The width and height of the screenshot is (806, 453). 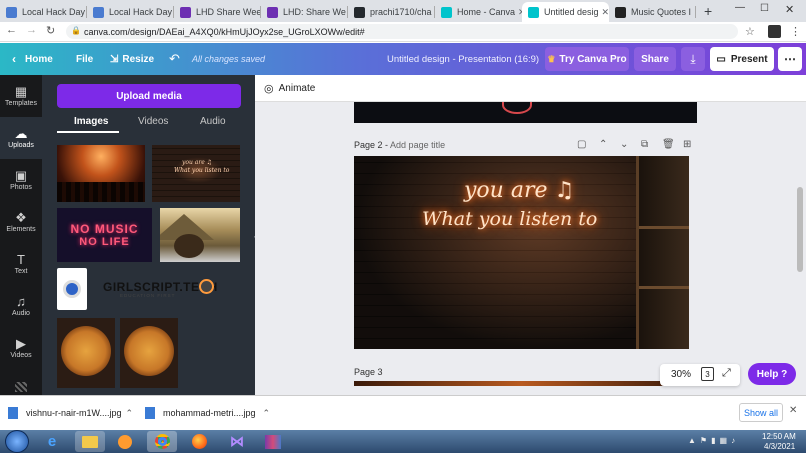 I want to click on media-player-icon, so click(x=125, y=441).